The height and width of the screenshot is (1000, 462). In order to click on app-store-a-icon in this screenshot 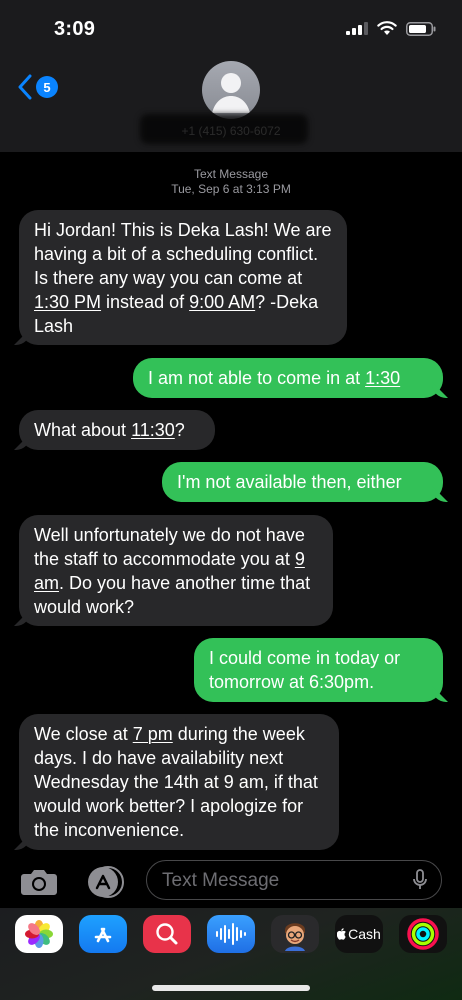, I will do `click(106, 882)`.